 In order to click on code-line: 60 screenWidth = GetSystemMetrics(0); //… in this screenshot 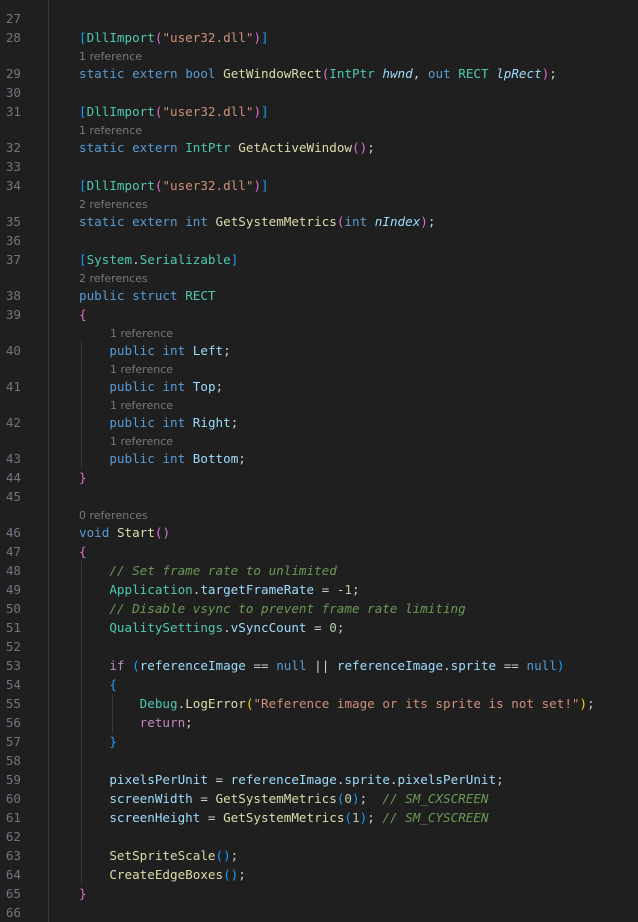, I will do `click(319, 798)`.